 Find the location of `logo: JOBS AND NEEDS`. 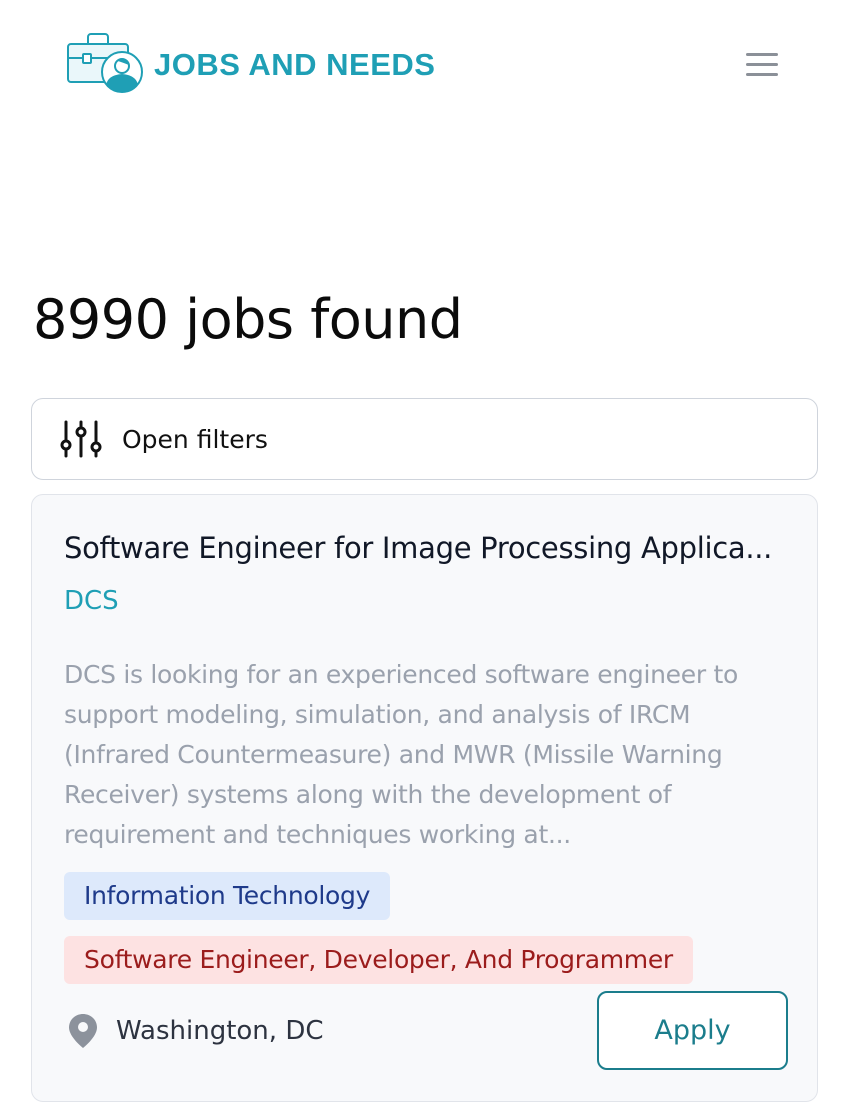

logo: JOBS AND NEEDS is located at coordinates (250, 63).